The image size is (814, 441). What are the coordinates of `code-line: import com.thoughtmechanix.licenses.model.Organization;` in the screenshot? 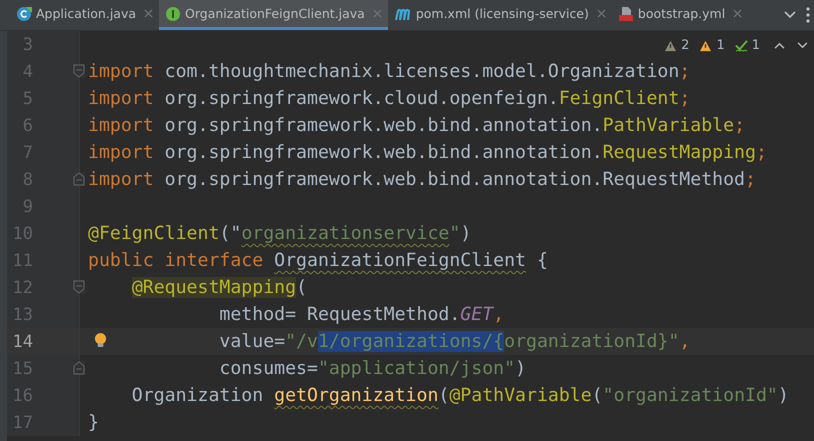 It's located at (389, 71).